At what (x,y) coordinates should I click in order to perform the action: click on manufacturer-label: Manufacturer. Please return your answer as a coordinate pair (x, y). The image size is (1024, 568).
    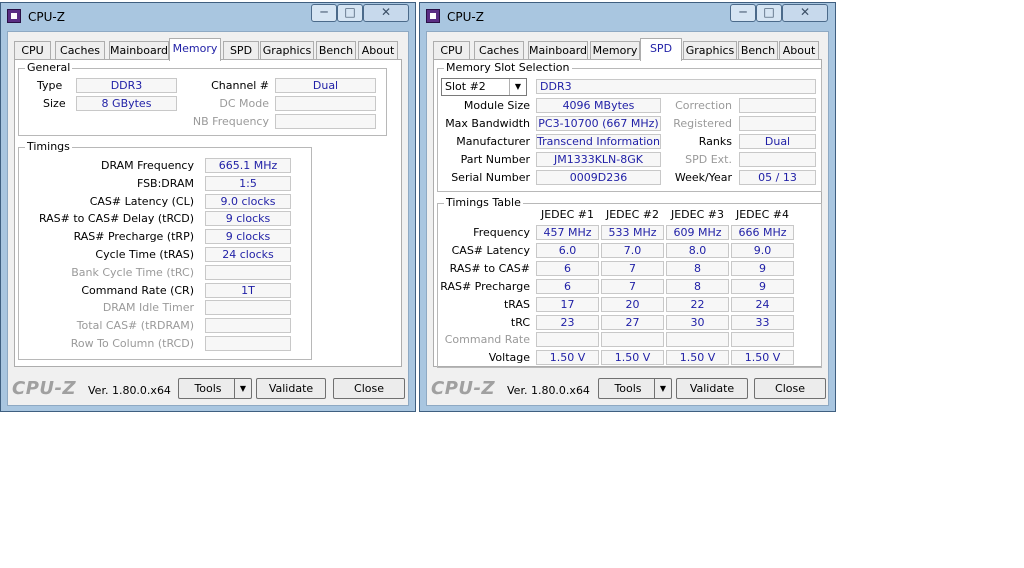
    Looking at the image, I should click on (493, 141).